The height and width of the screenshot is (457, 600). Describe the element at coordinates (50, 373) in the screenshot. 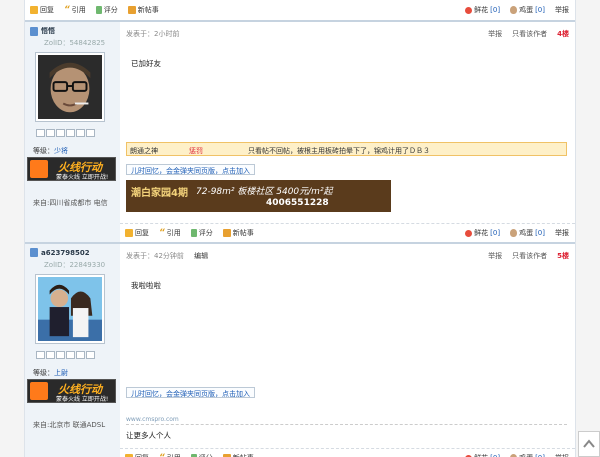

I see `user-level: 等级：上尉` at that location.